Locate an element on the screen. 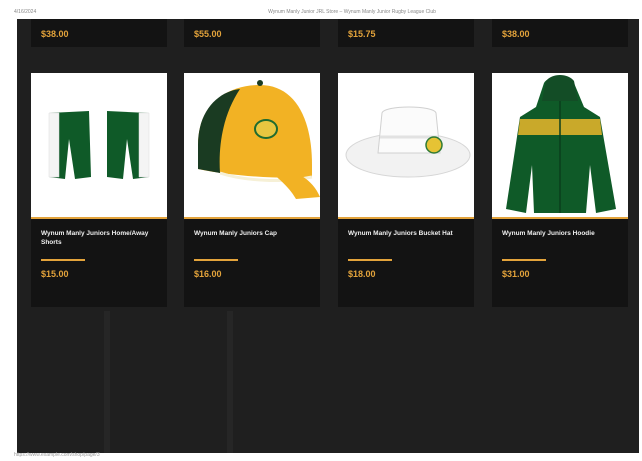  product-price: $55.00 is located at coordinates (208, 34).